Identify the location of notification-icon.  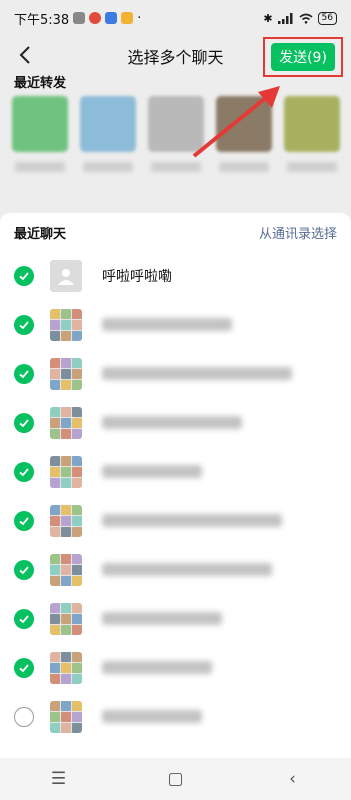
(79, 18).